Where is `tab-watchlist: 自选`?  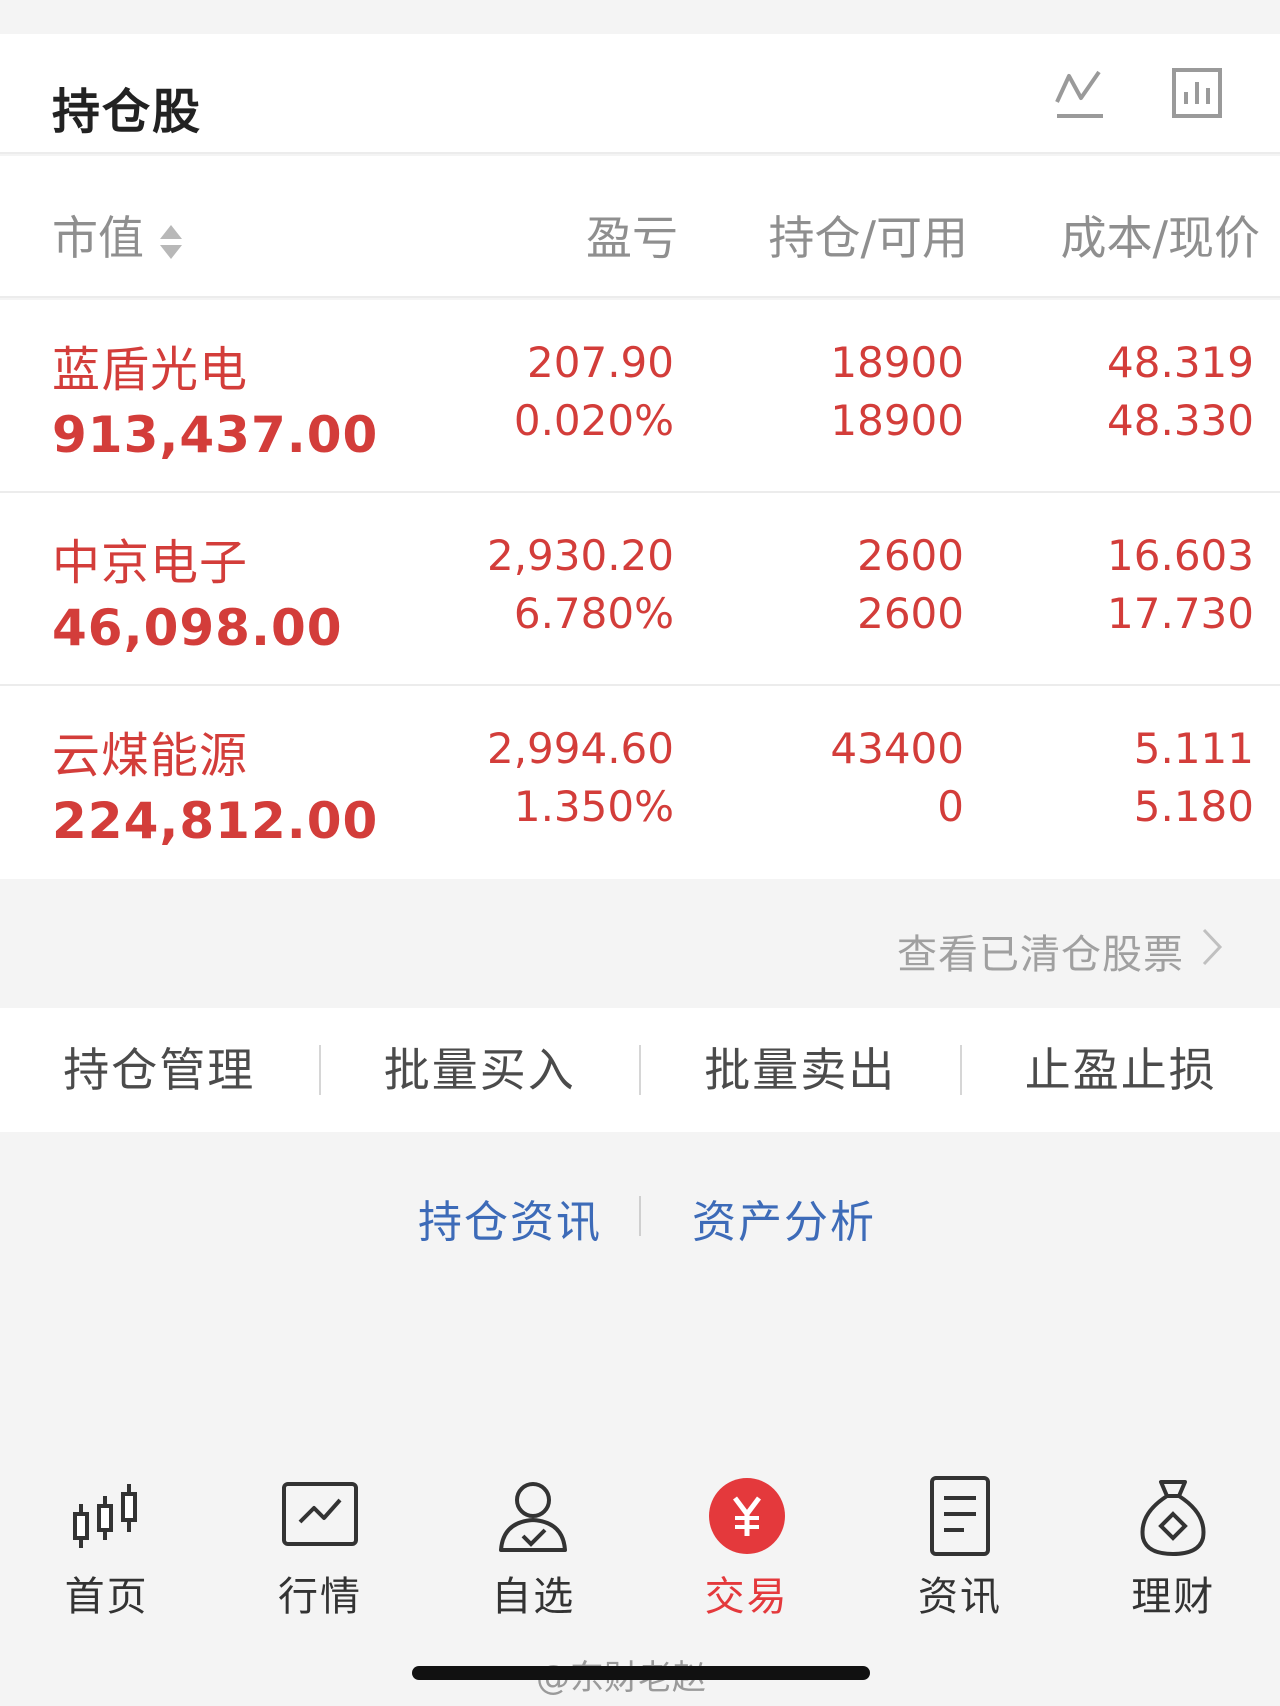 tab-watchlist: 自选 is located at coordinates (533, 1540).